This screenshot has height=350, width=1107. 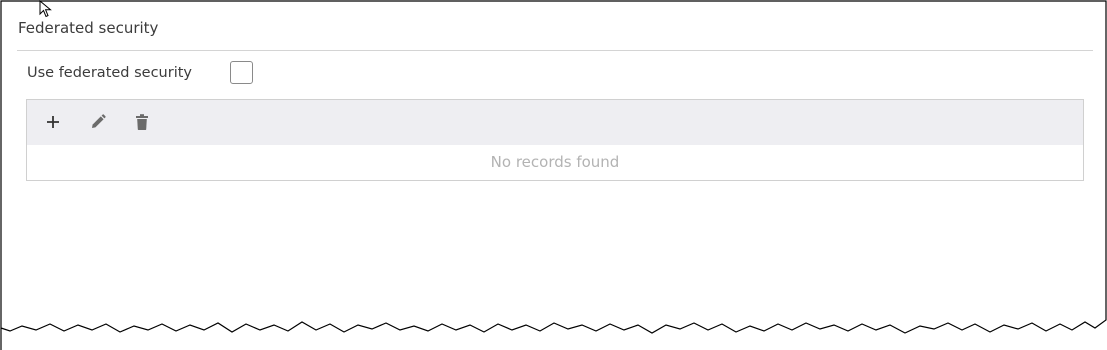 What do you see at coordinates (88, 28) in the screenshot?
I see `section-title: Federated security` at bounding box center [88, 28].